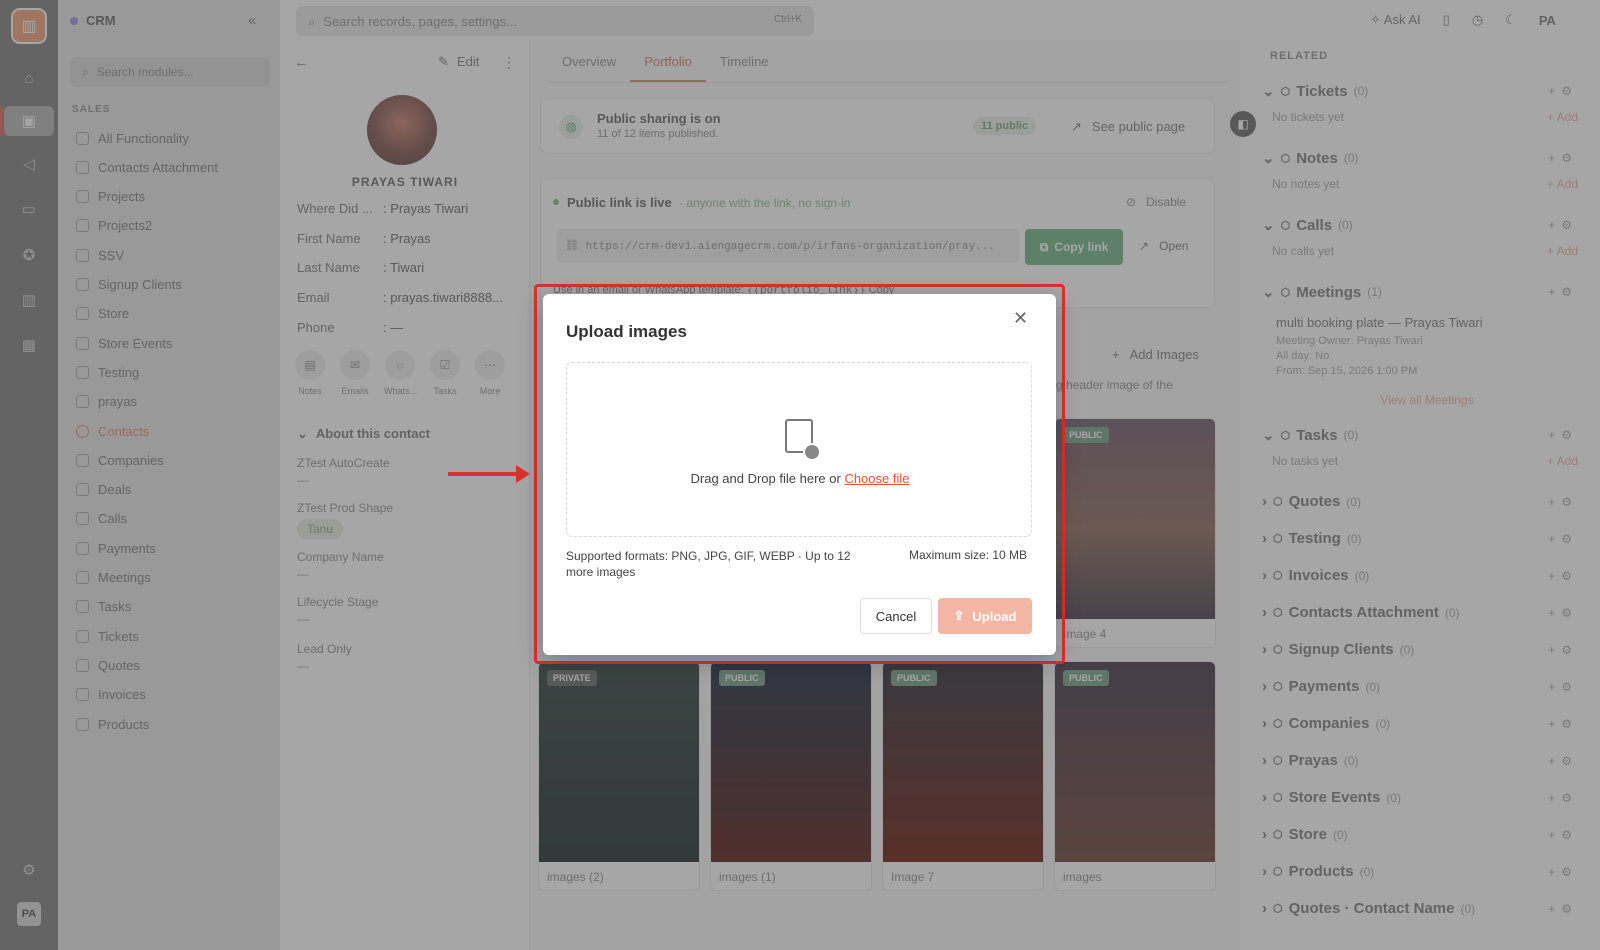 The height and width of the screenshot is (950, 1600). I want to click on close-icon: ✕, so click(1020, 318).